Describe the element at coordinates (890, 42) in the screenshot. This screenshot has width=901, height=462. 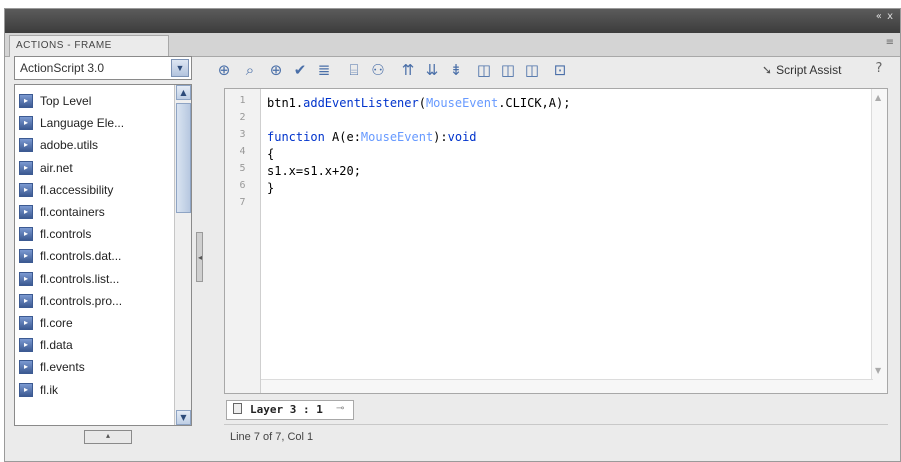
I see `panel-menu-icon: ≡` at that location.